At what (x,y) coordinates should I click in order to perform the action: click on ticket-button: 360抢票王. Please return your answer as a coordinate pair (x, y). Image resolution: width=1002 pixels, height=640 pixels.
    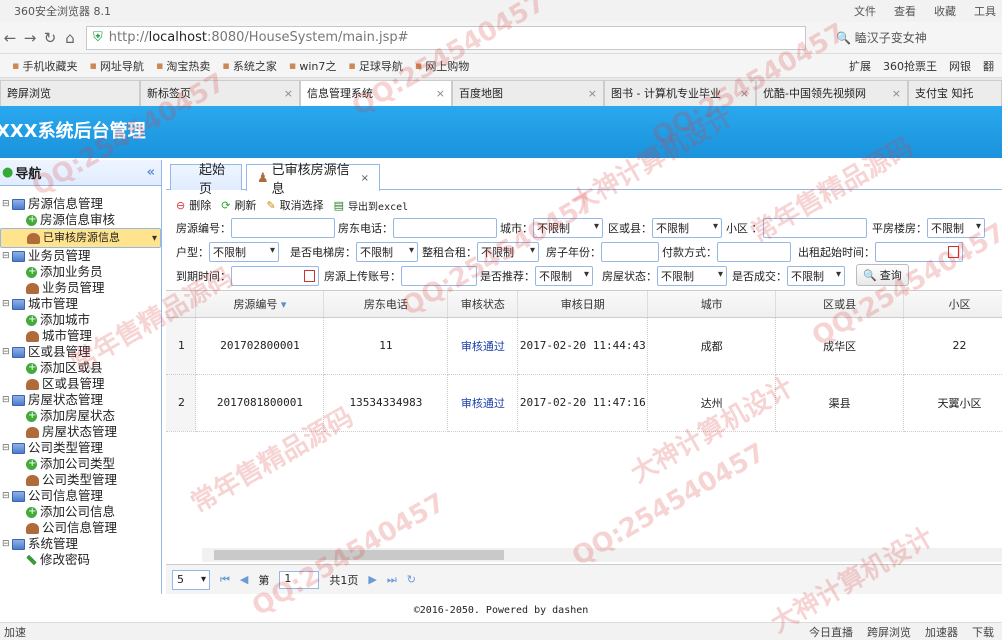
    Looking at the image, I should click on (910, 66).